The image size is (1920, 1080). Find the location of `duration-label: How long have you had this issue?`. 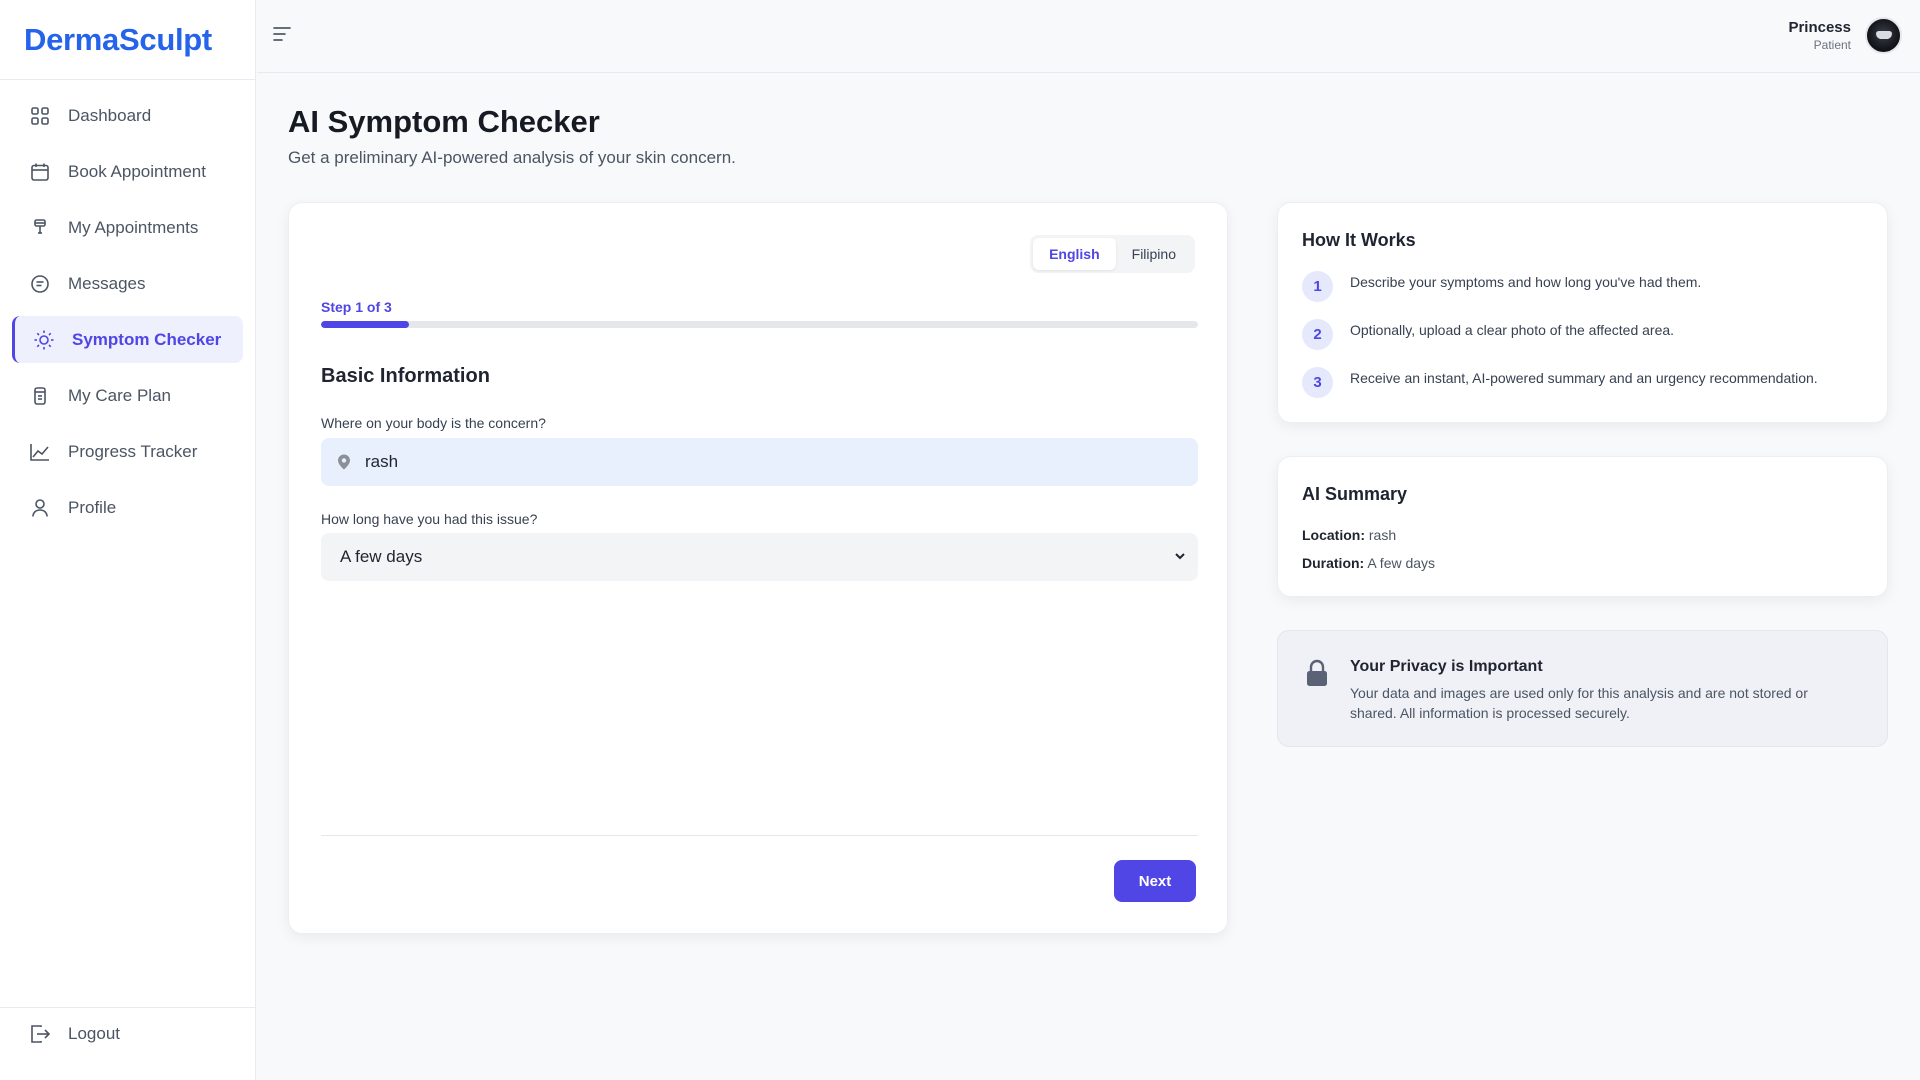

duration-label: How long have you had this issue? is located at coordinates (429, 519).